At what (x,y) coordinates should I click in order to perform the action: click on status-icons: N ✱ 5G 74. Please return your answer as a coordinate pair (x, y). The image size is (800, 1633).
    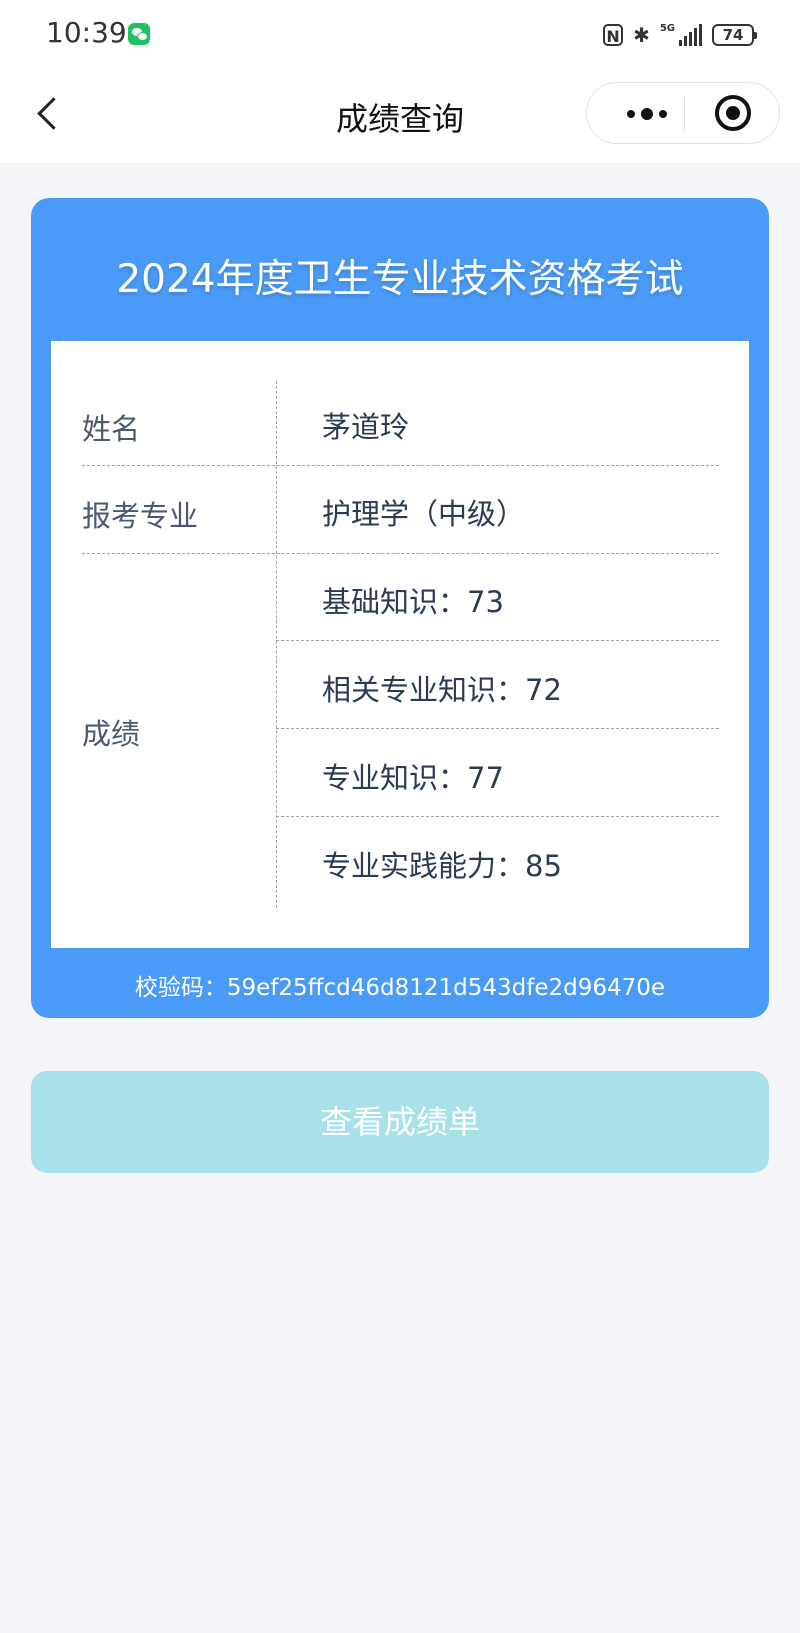
    Looking at the image, I should click on (680, 35).